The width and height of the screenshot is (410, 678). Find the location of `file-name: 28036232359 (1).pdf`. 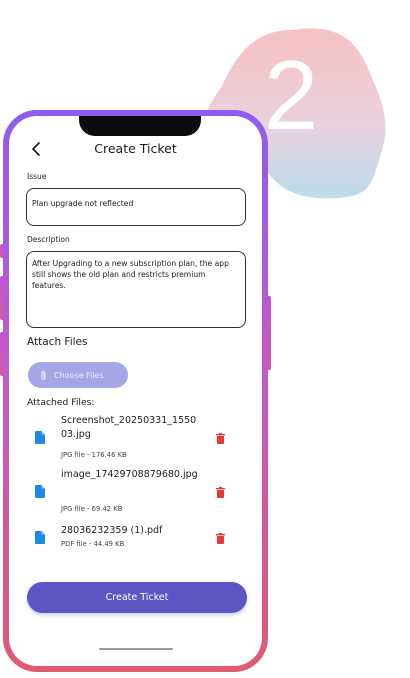

file-name: 28036232359 (1).pdf is located at coordinates (112, 530).